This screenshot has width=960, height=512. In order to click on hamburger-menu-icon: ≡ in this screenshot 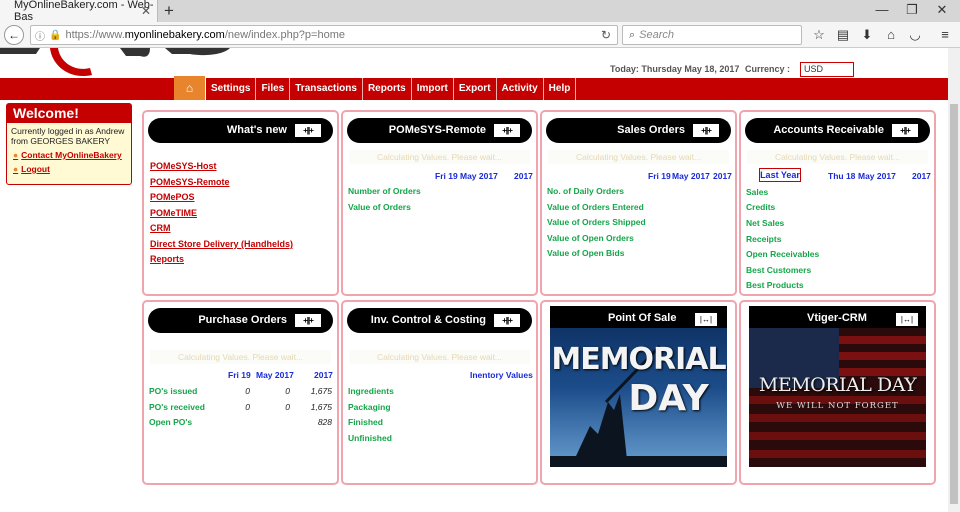, I will do `click(945, 34)`.